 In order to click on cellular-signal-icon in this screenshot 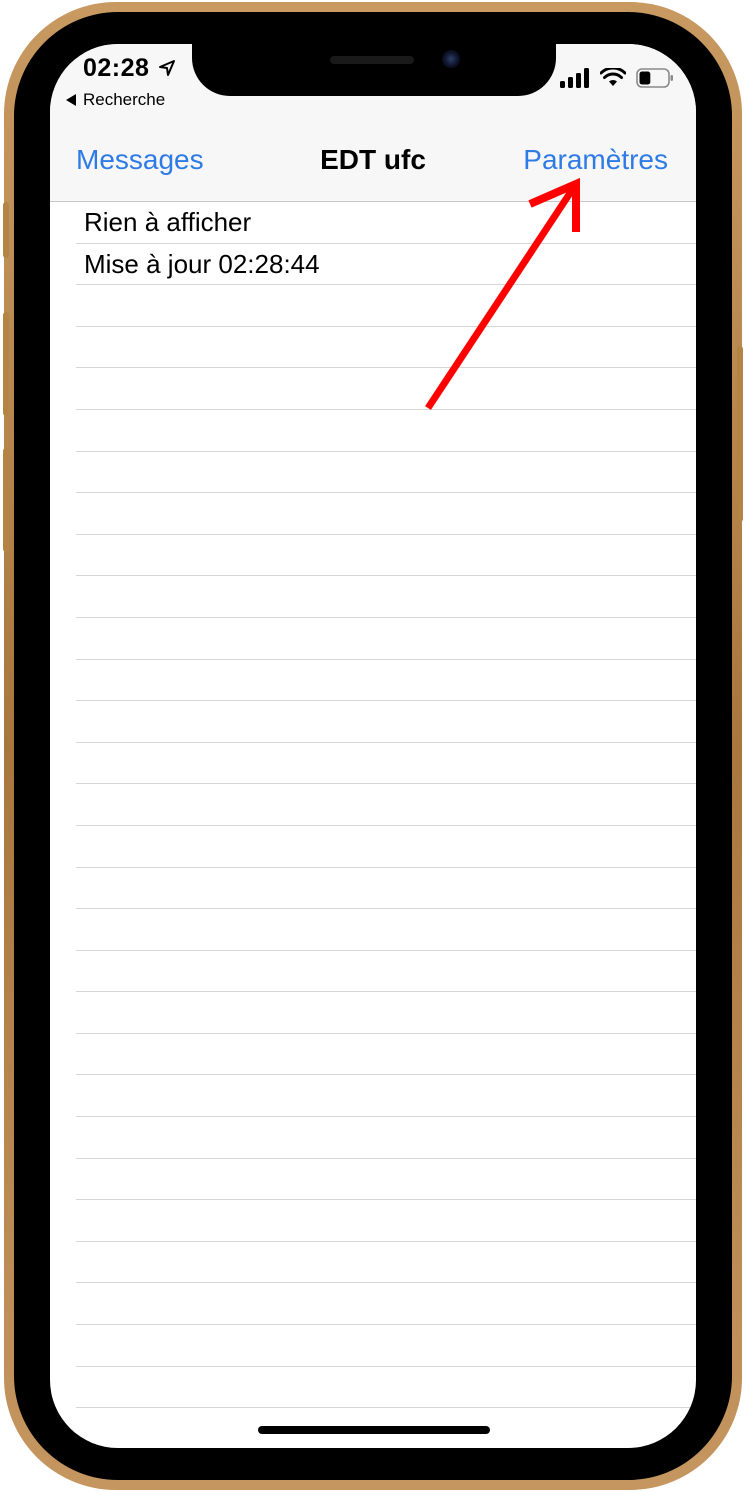, I will do `click(574, 78)`.